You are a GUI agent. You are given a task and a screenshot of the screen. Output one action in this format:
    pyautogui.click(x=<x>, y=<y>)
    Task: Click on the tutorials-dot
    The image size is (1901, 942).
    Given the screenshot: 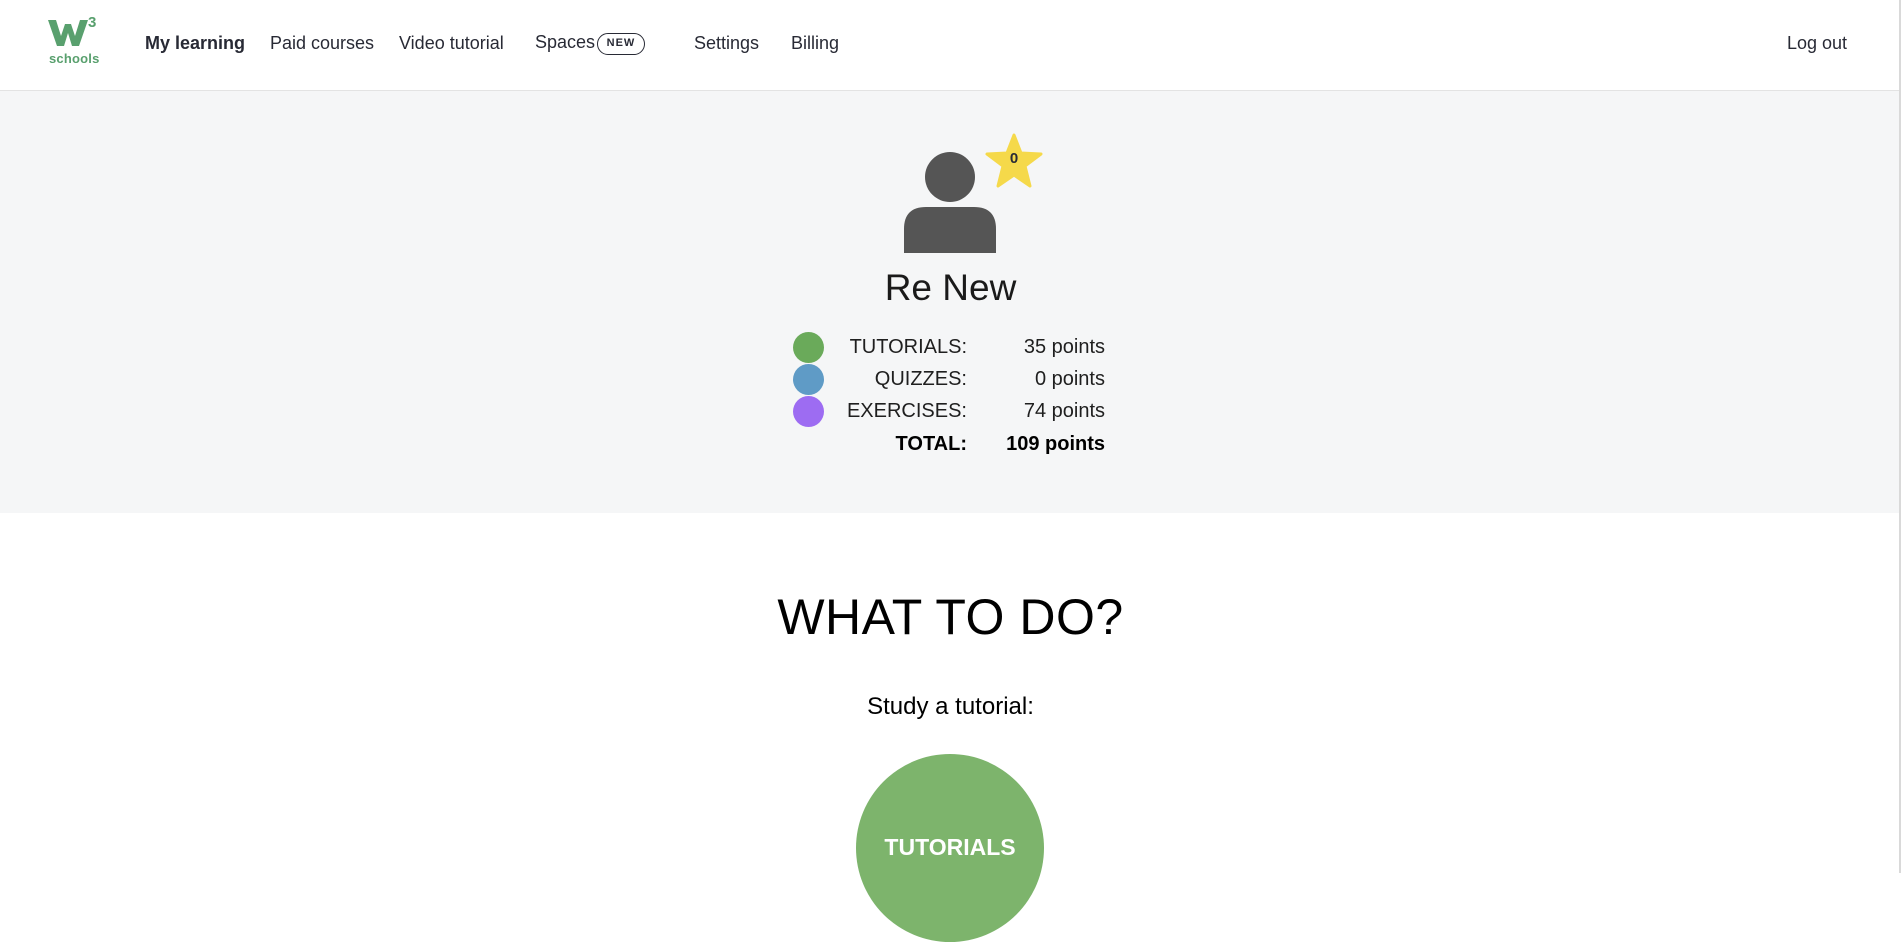 What is the action you would take?
    pyautogui.click(x=808, y=347)
    